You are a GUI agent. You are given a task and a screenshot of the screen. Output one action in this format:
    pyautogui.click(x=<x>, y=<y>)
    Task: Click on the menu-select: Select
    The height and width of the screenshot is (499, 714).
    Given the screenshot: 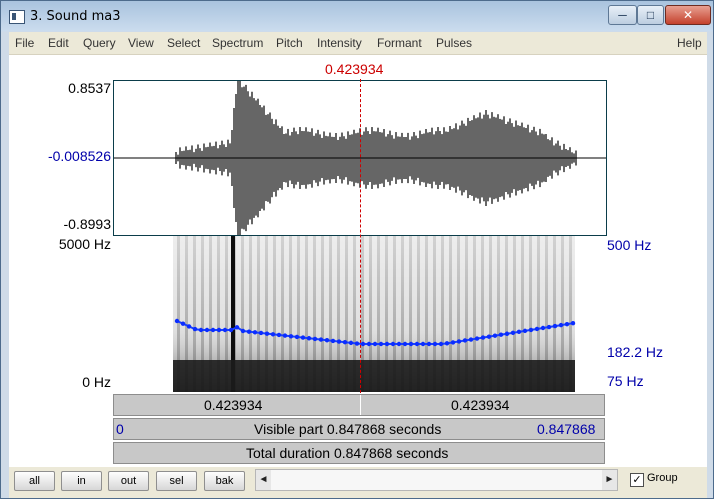 What is the action you would take?
    pyautogui.click(x=183, y=43)
    